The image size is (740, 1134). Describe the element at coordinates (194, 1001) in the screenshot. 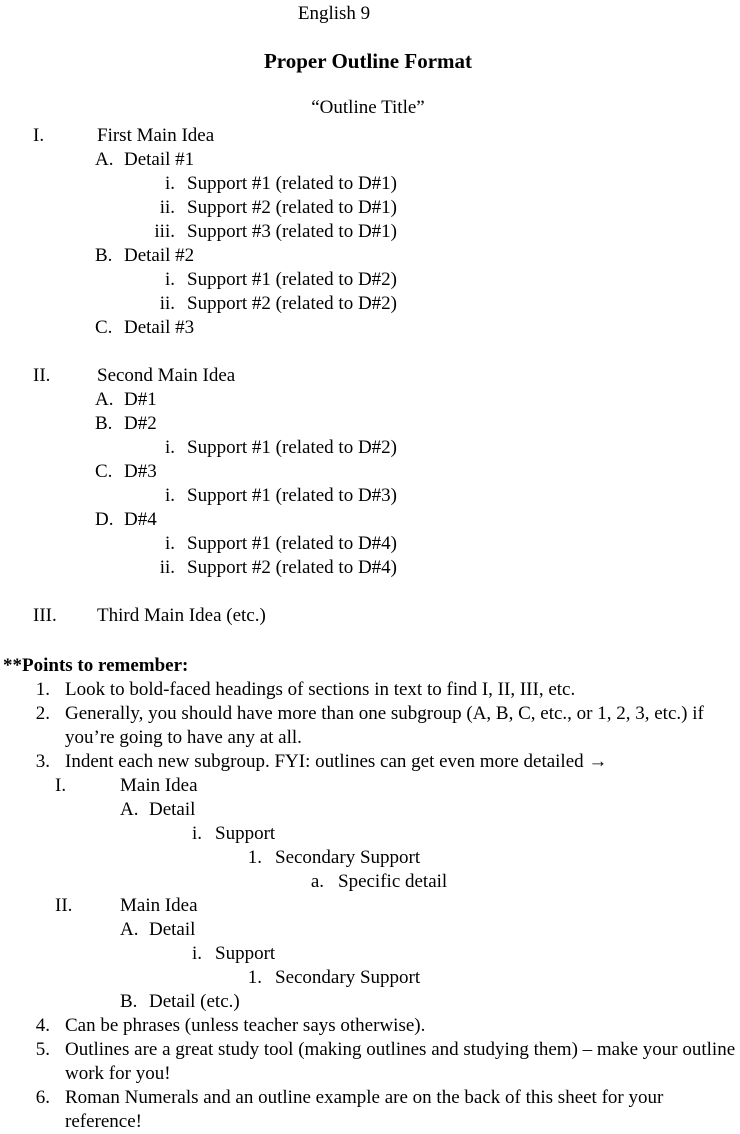

I see `example-text-detail: Detail (etc.)` at that location.